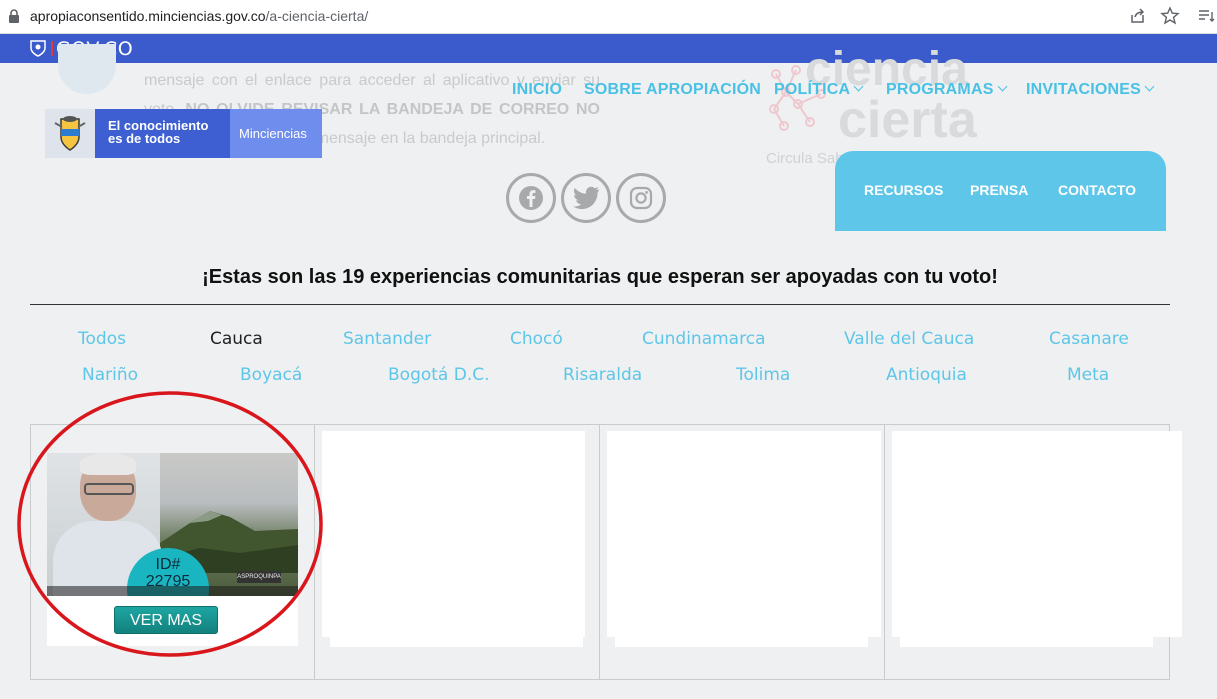 The image size is (1217, 699). What do you see at coordinates (236, 339) in the screenshot?
I see `filter-cauca: Cauca` at bounding box center [236, 339].